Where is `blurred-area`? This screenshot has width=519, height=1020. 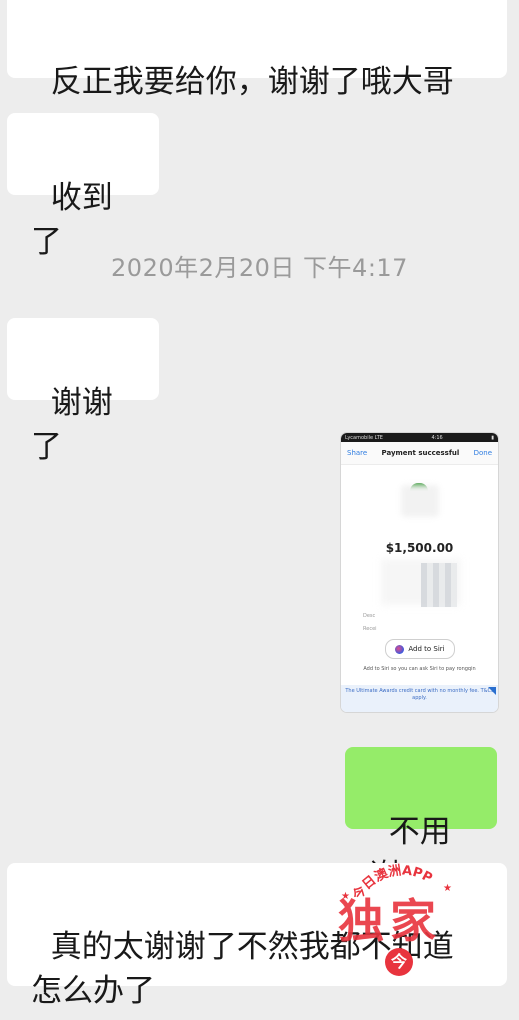 blurred-area is located at coordinates (420, 501).